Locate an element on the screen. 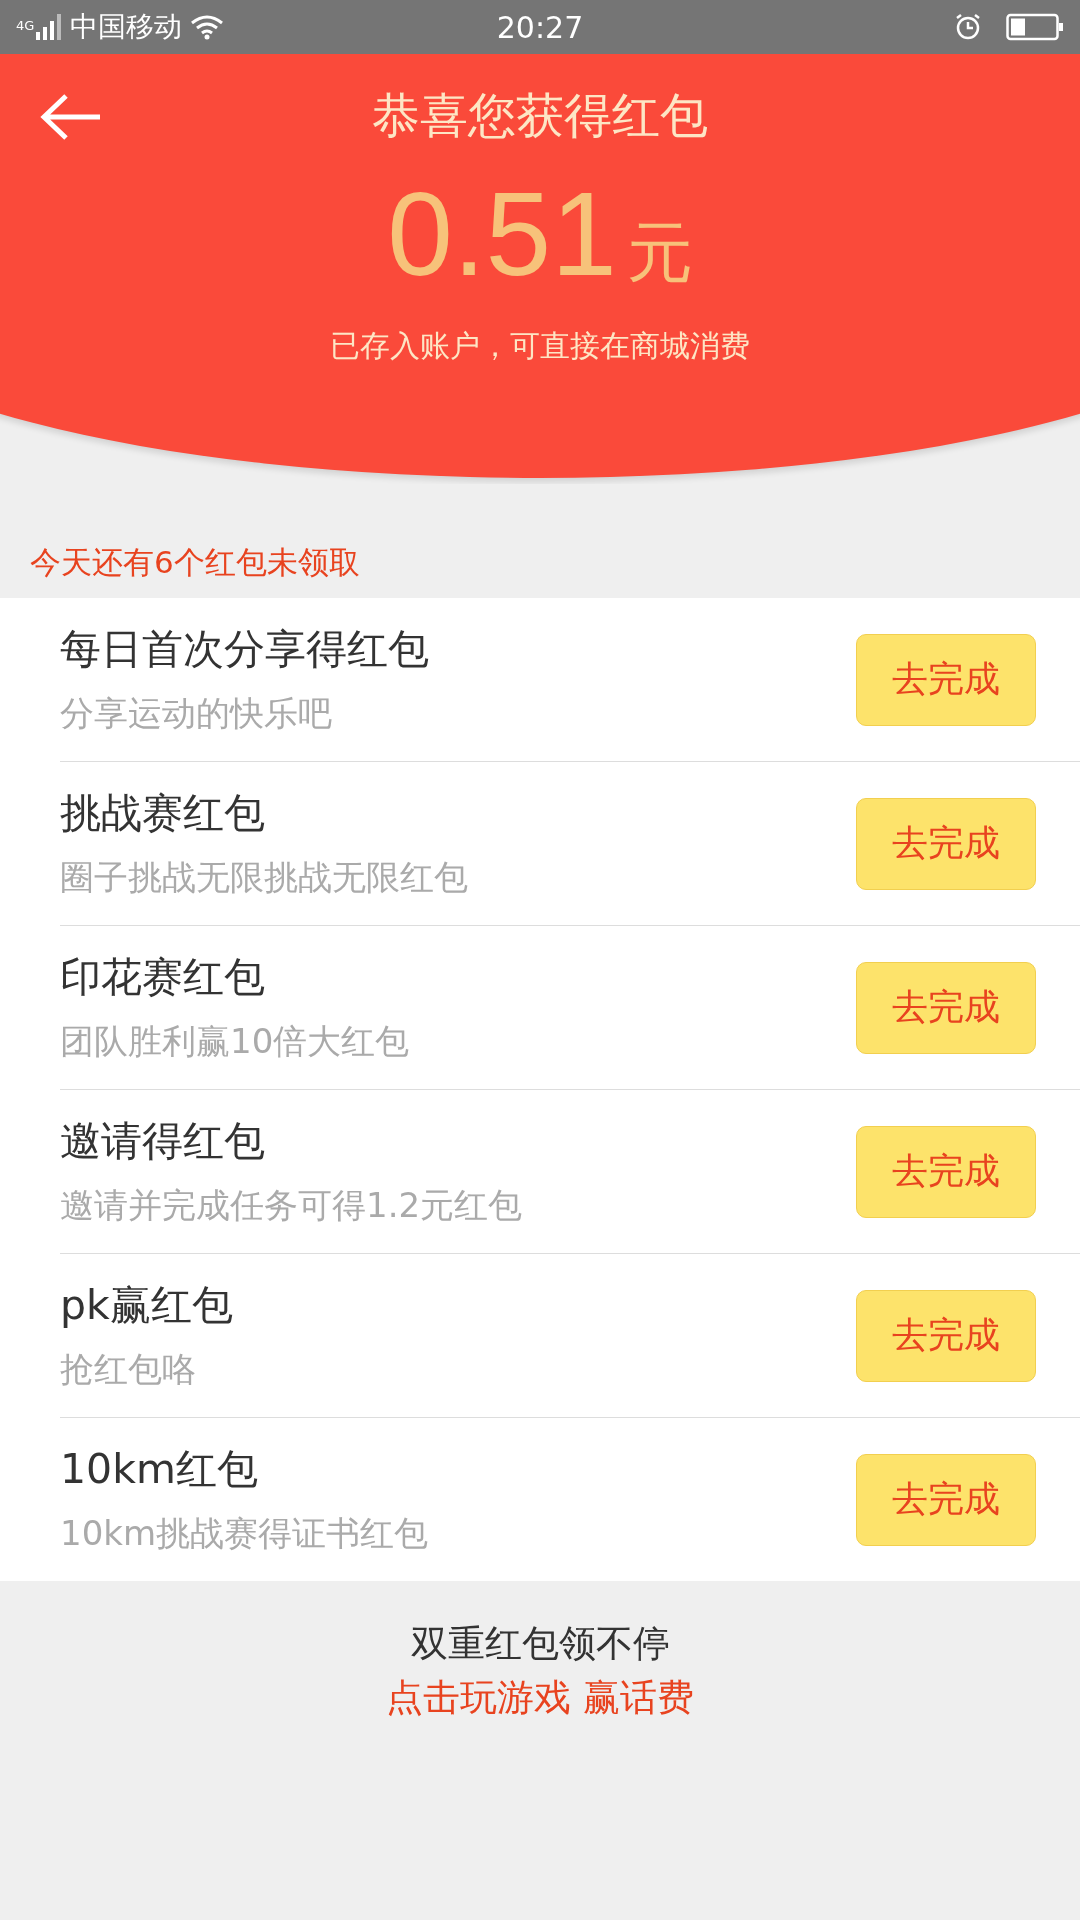  currency-unit: 元 is located at coordinates (659, 253).